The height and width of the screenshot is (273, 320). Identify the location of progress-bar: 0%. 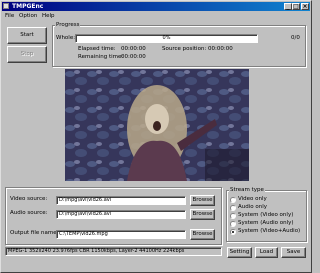
(166, 38).